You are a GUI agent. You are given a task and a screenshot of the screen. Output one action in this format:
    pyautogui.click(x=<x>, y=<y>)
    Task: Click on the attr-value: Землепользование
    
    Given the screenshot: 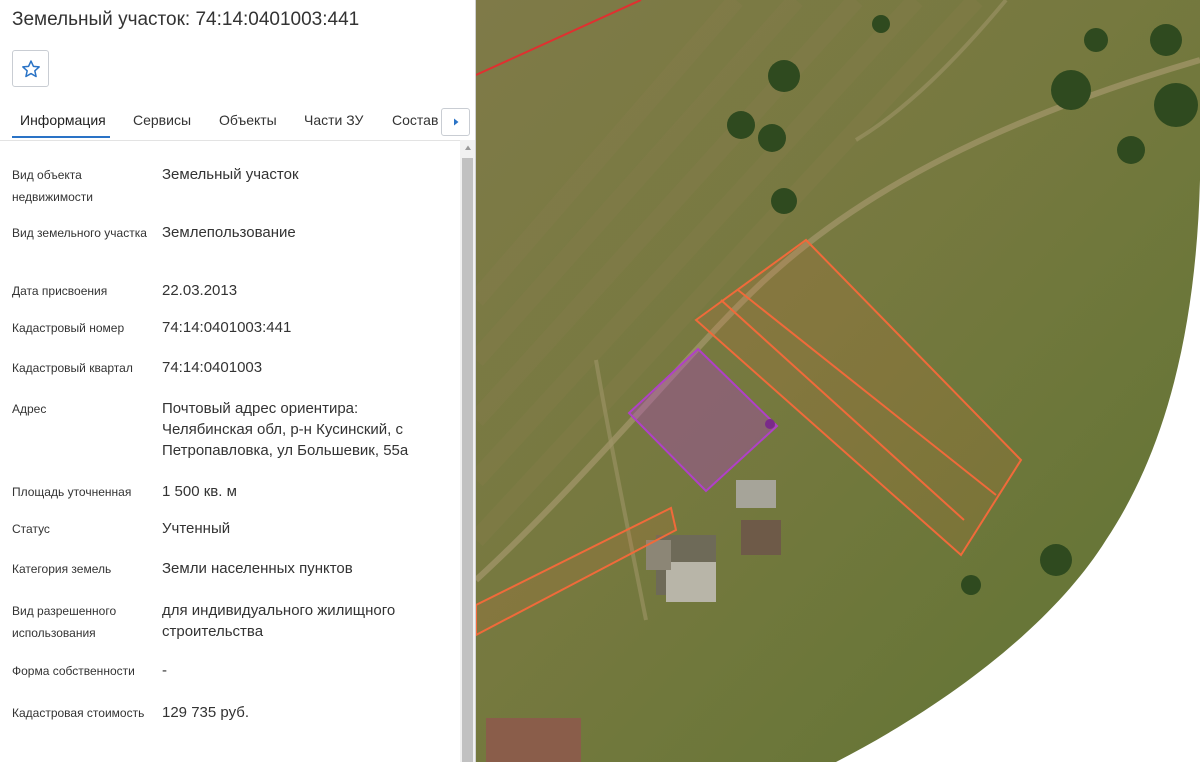 What is the action you would take?
    pyautogui.click(x=229, y=232)
    